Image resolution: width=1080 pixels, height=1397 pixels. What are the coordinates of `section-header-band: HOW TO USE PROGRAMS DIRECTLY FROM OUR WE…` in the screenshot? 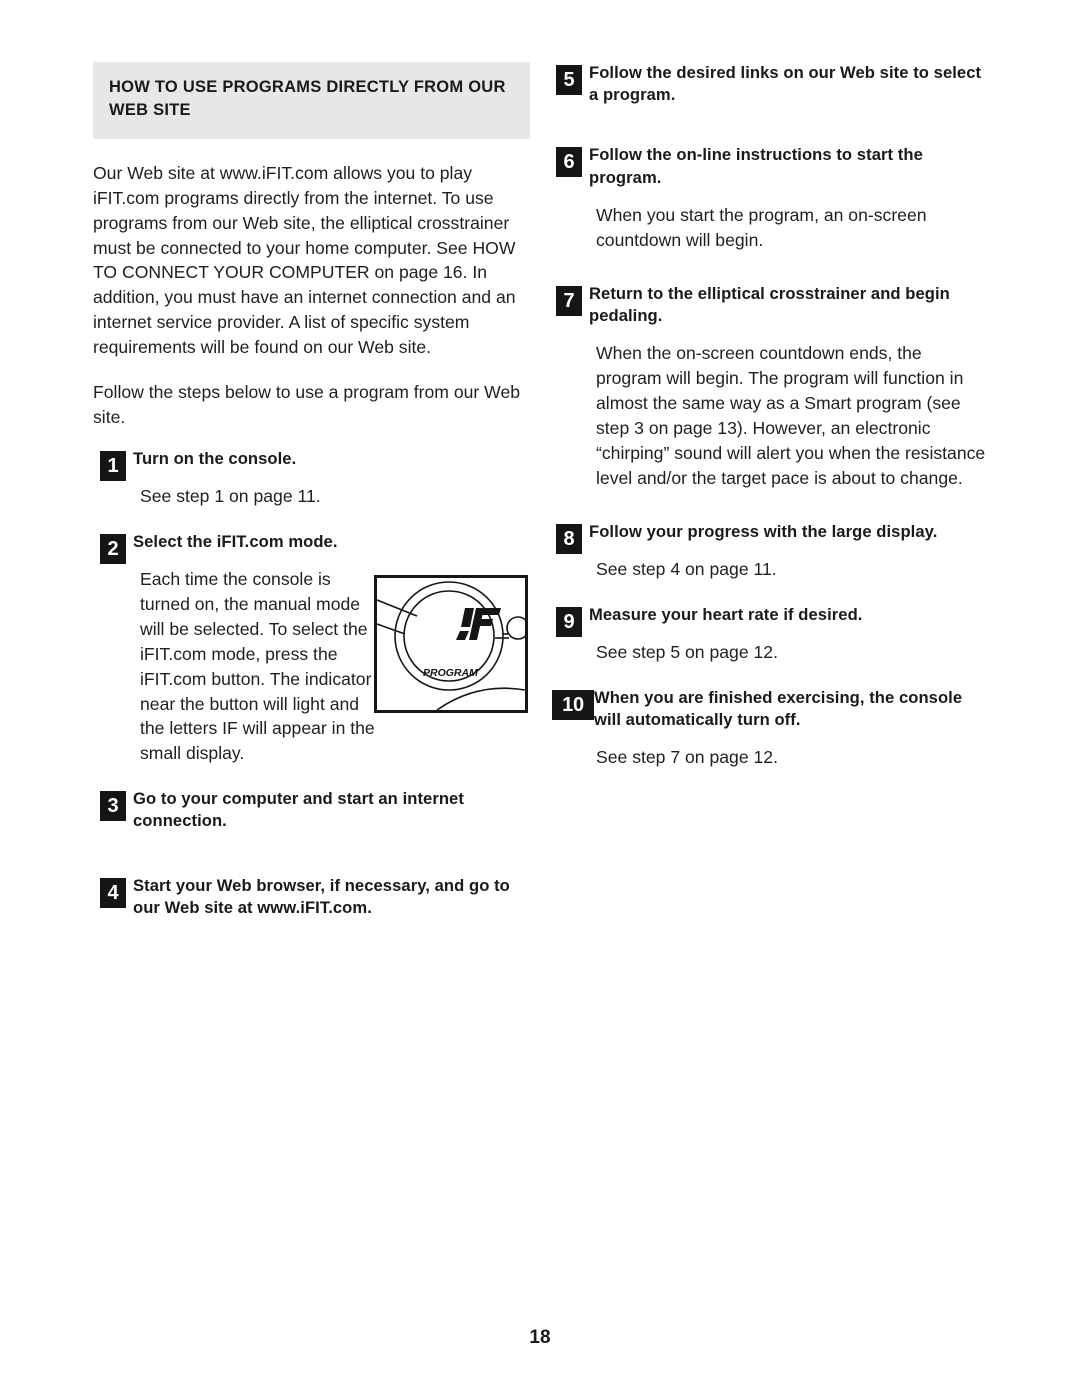 It's located at (311, 100).